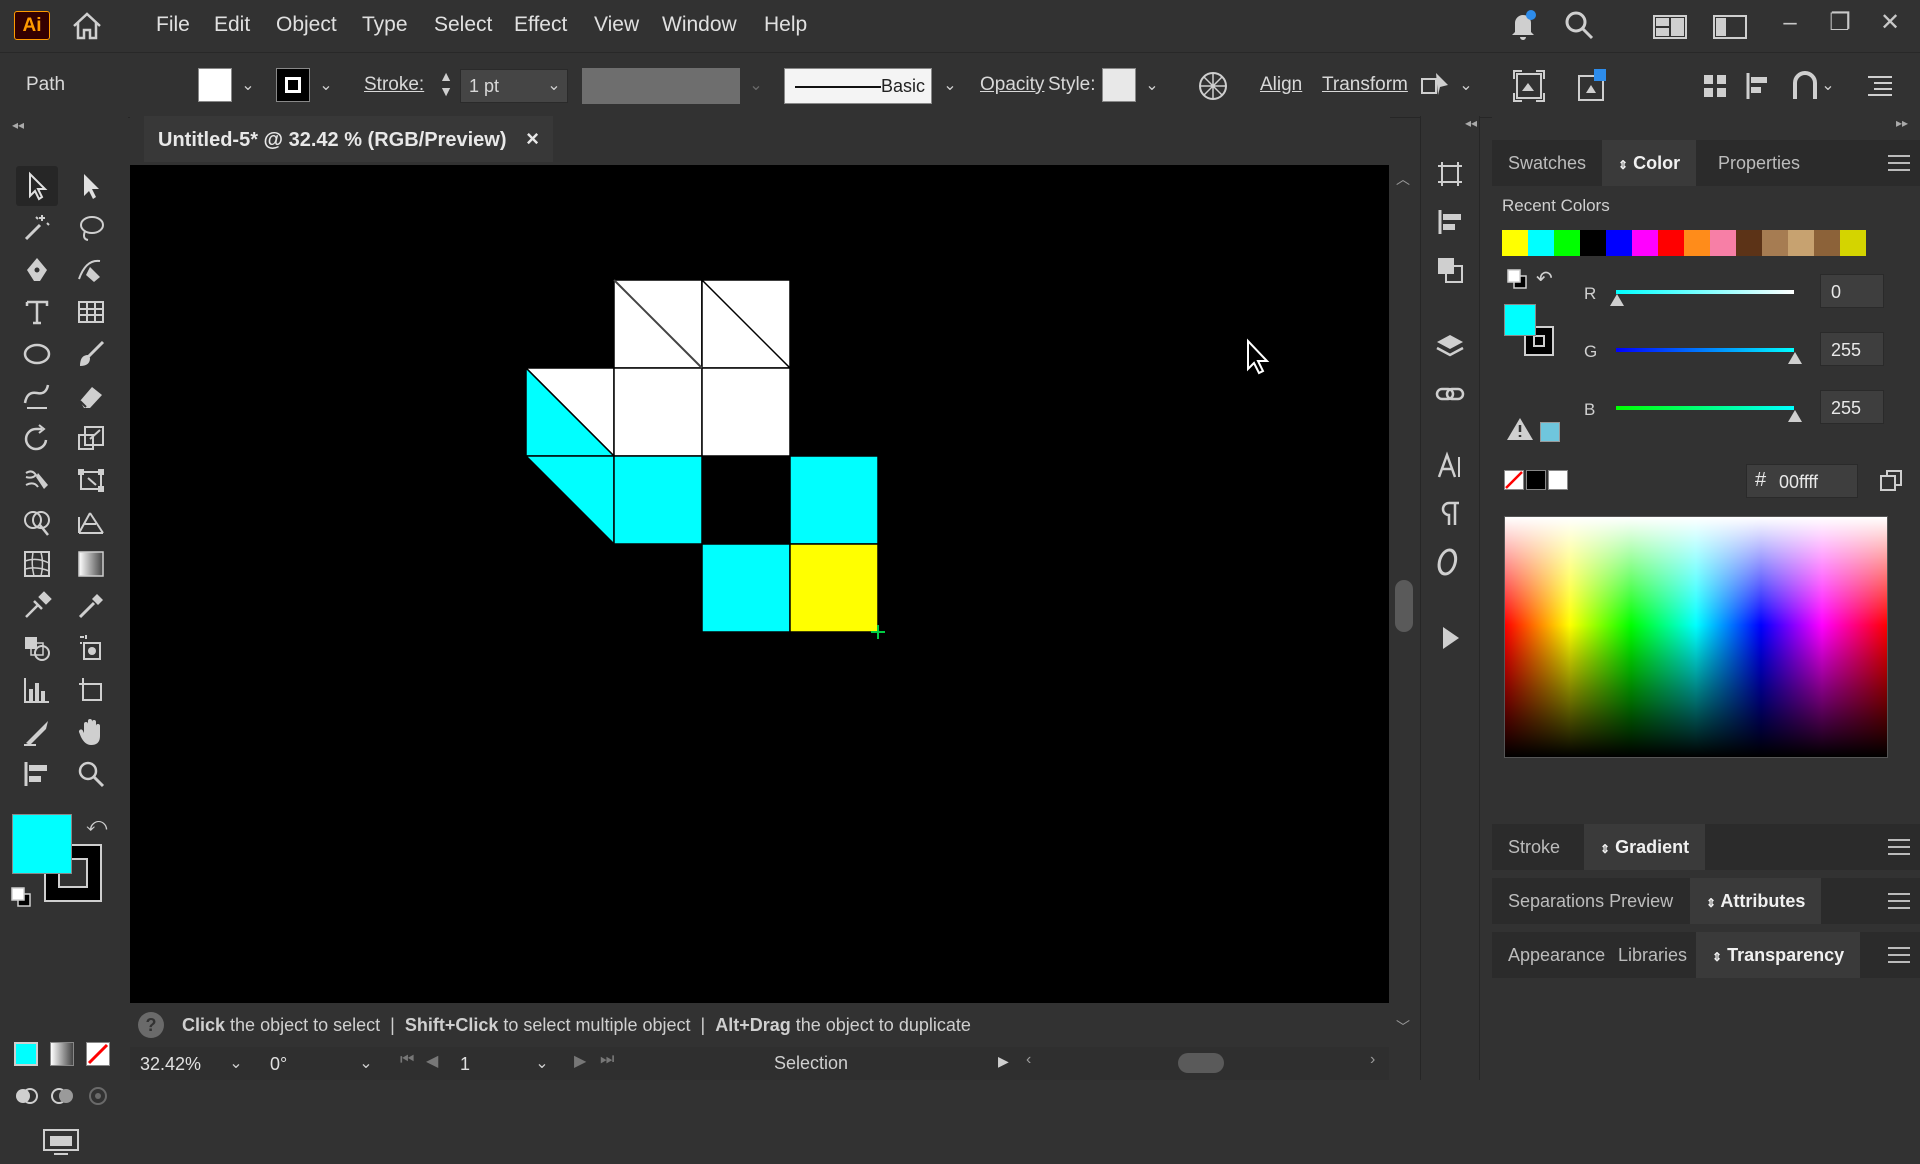  Describe the element at coordinates (1705, 408) in the screenshot. I see `b-slider-track` at that location.